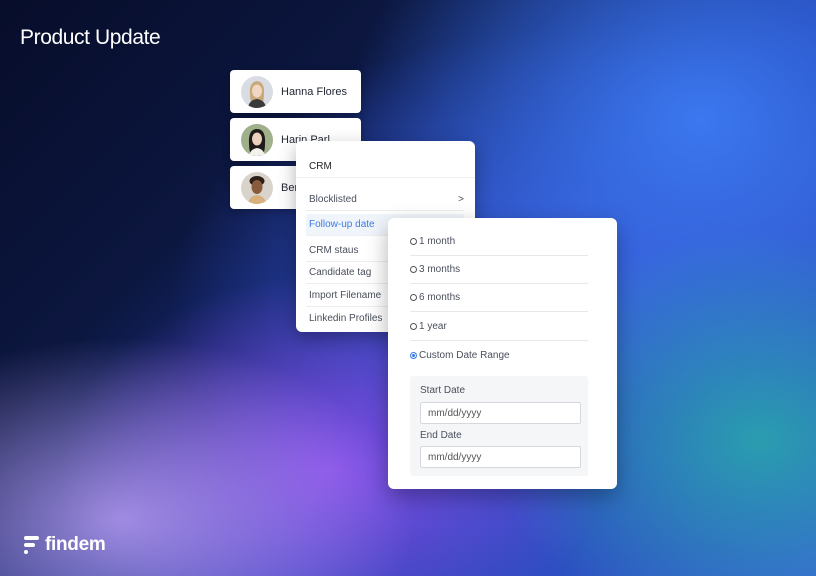  I want to click on menu-item-blocklisted: Blocklisted >, so click(385, 200).